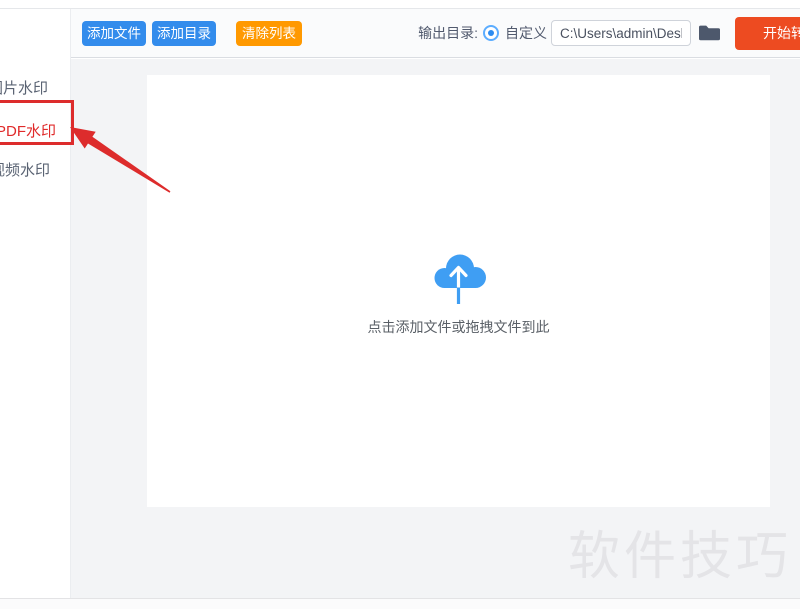 Image resolution: width=800 pixels, height=609 pixels. I want to click on page-watermark-text: 软件技巧, so click(680, 557).